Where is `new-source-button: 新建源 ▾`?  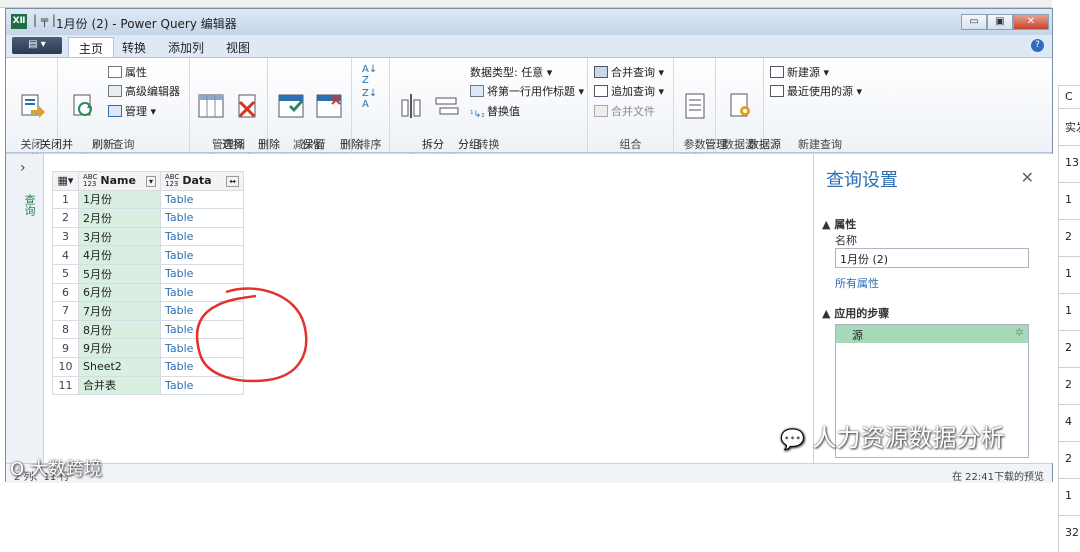 new-source-button: 新建源 ▾ is located at coordinates (799, 72).